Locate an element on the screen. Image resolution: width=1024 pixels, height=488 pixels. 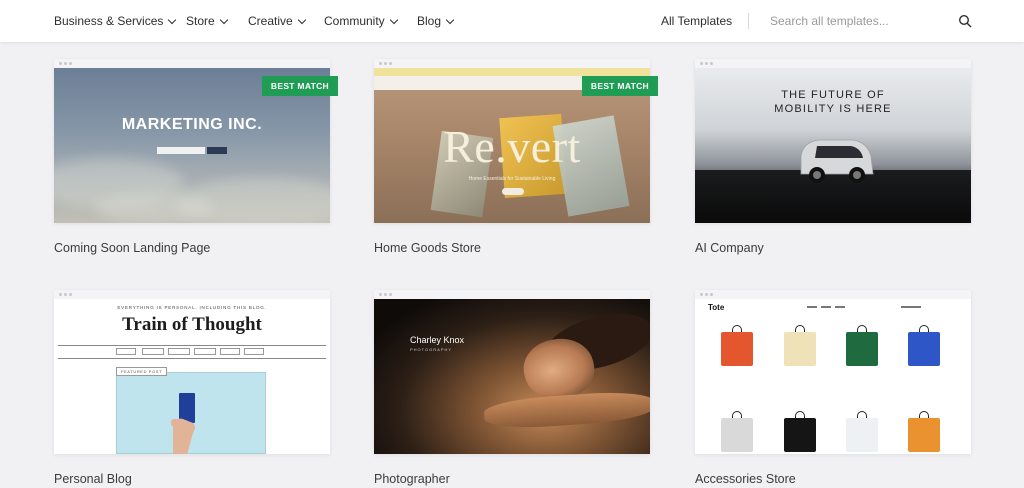
template-preview: Charley Knox PHOTOGRAPHY is located at coordinates (512, 372).